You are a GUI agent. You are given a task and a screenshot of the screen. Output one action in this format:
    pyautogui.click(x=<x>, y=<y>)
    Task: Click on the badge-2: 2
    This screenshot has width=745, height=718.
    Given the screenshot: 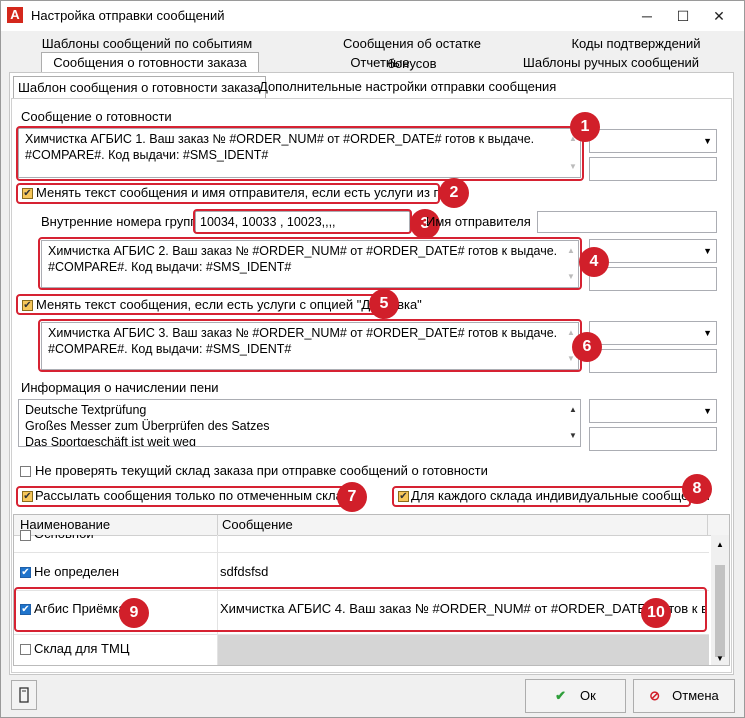 What is the action you would take?
    pyautogui.click(x=454, y=193)
    